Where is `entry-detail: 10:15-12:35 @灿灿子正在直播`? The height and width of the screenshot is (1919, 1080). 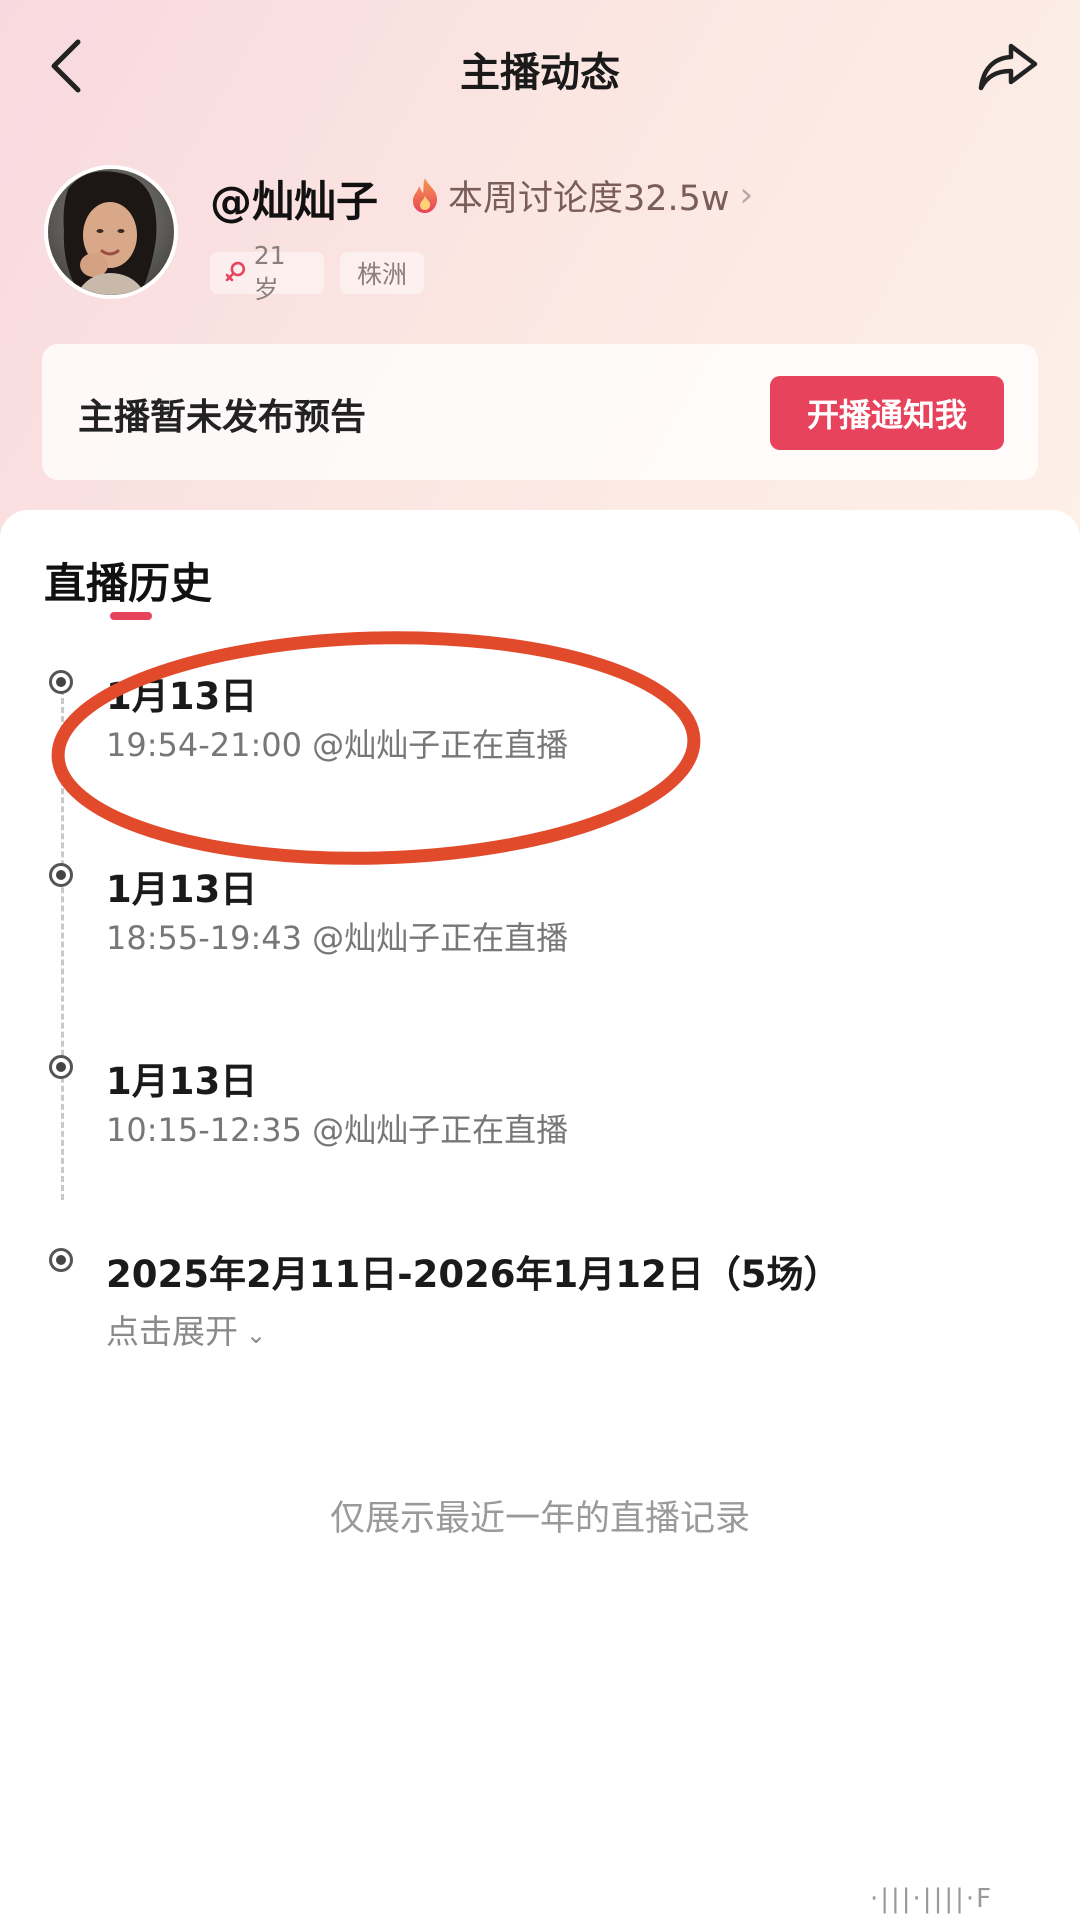 entry-detail: 10:15-12:35 @灿灿子正在直播 is located at coordinates (337, 1128).